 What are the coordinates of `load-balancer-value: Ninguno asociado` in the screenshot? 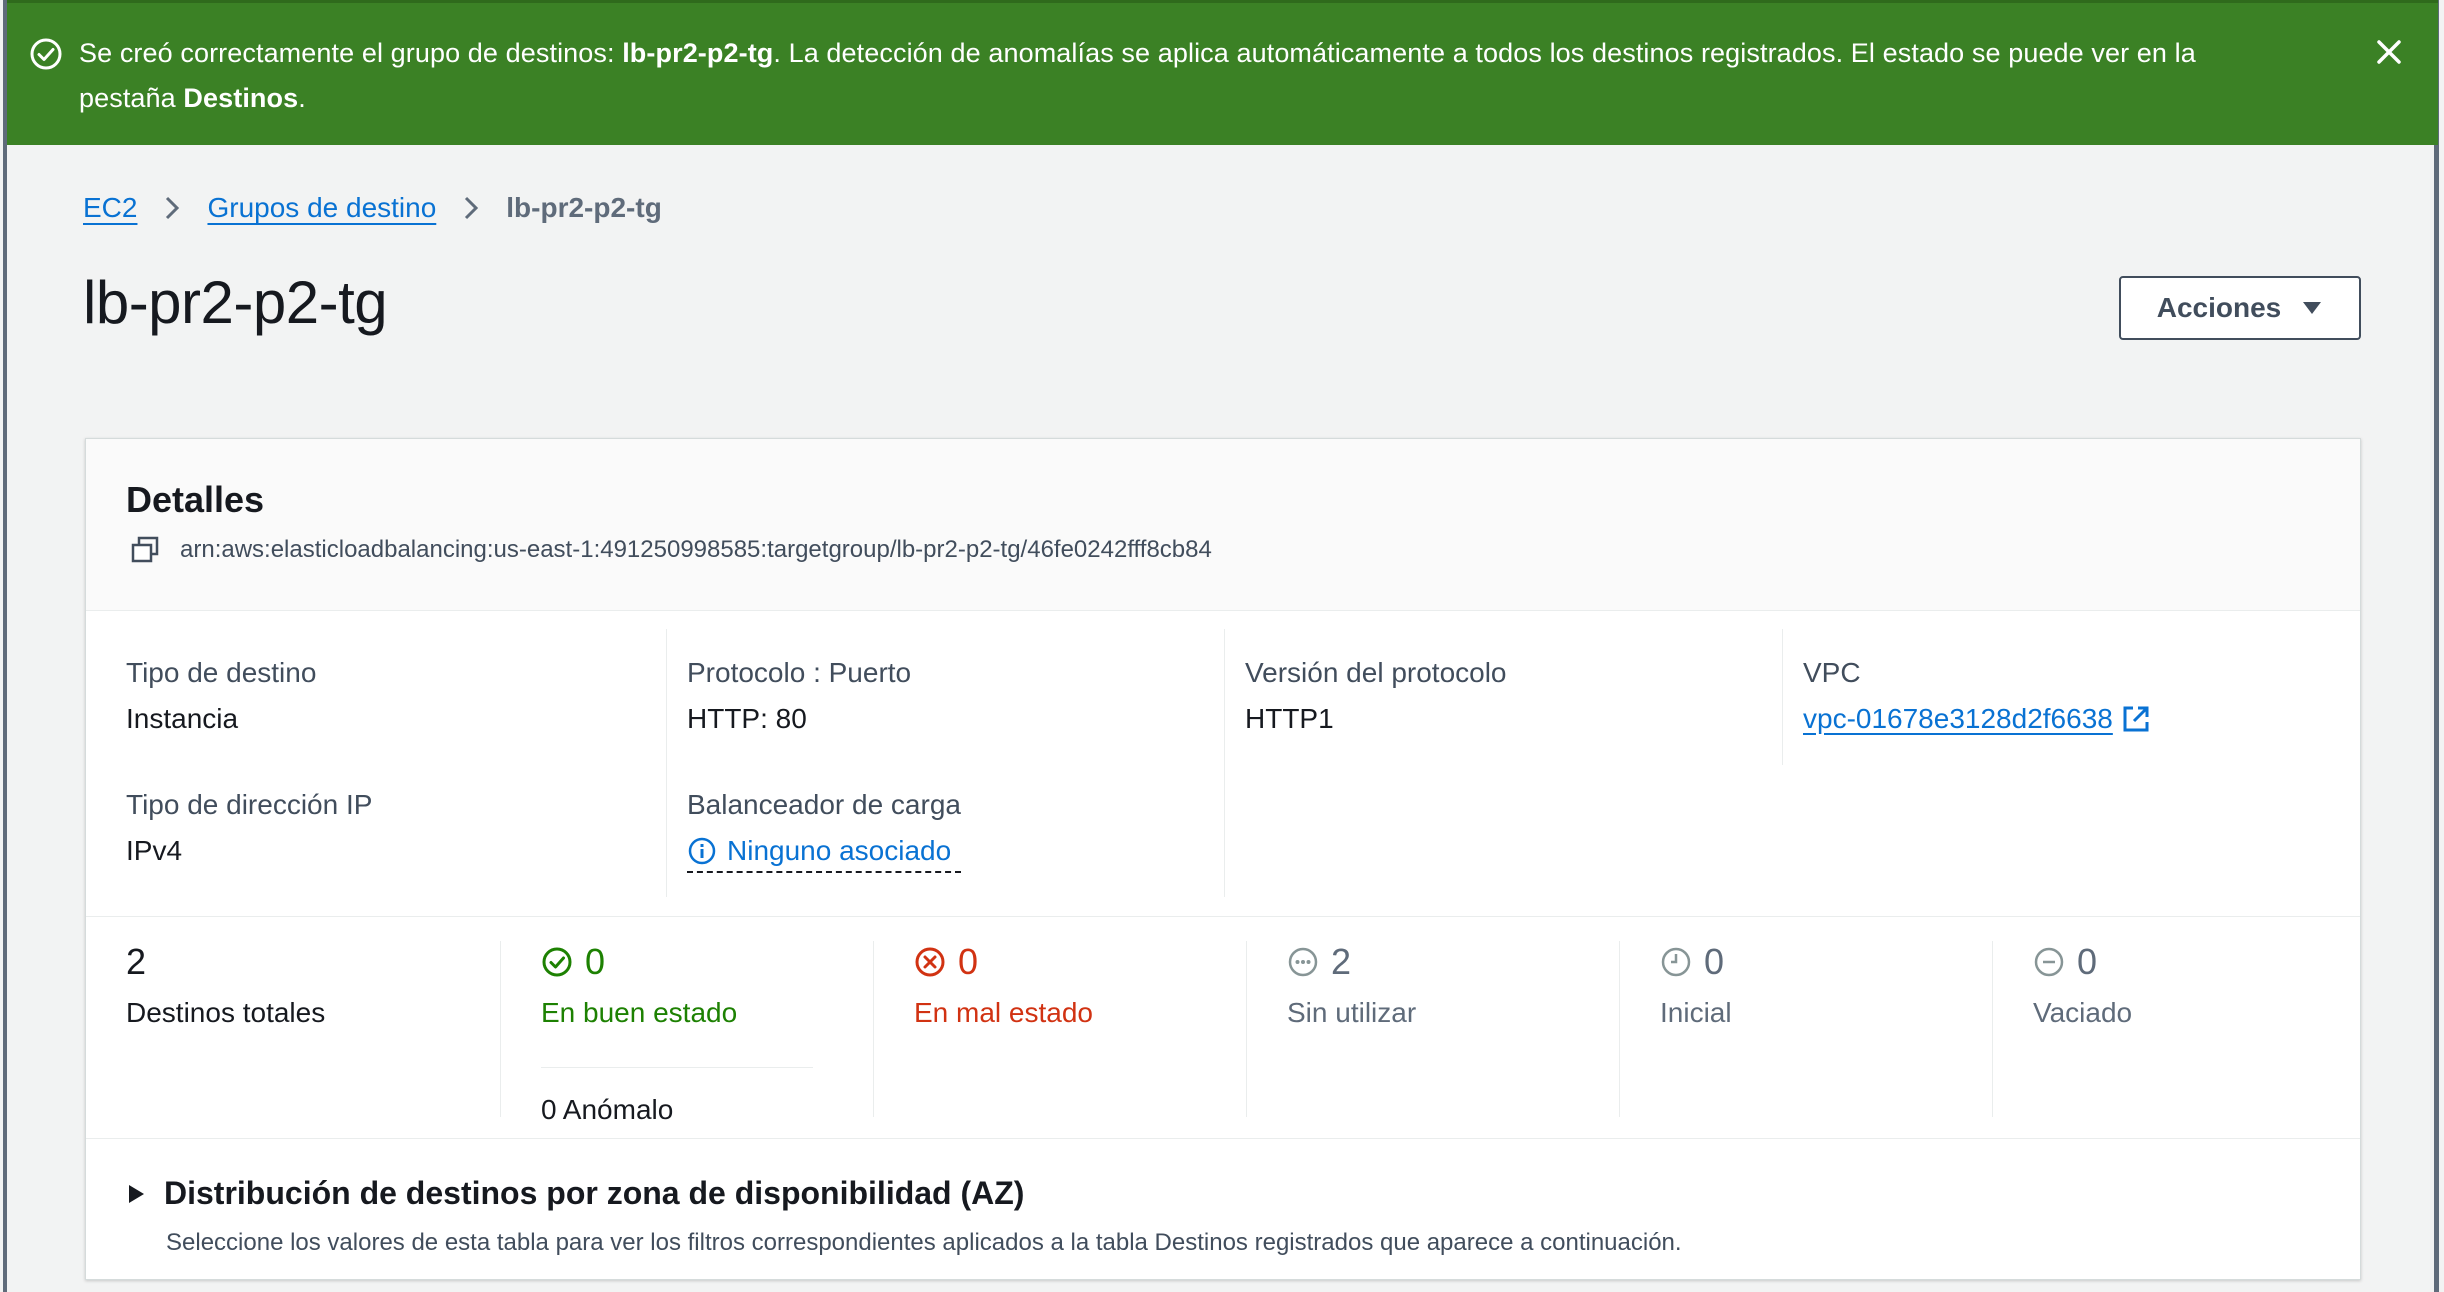 It's located at (839, 850).